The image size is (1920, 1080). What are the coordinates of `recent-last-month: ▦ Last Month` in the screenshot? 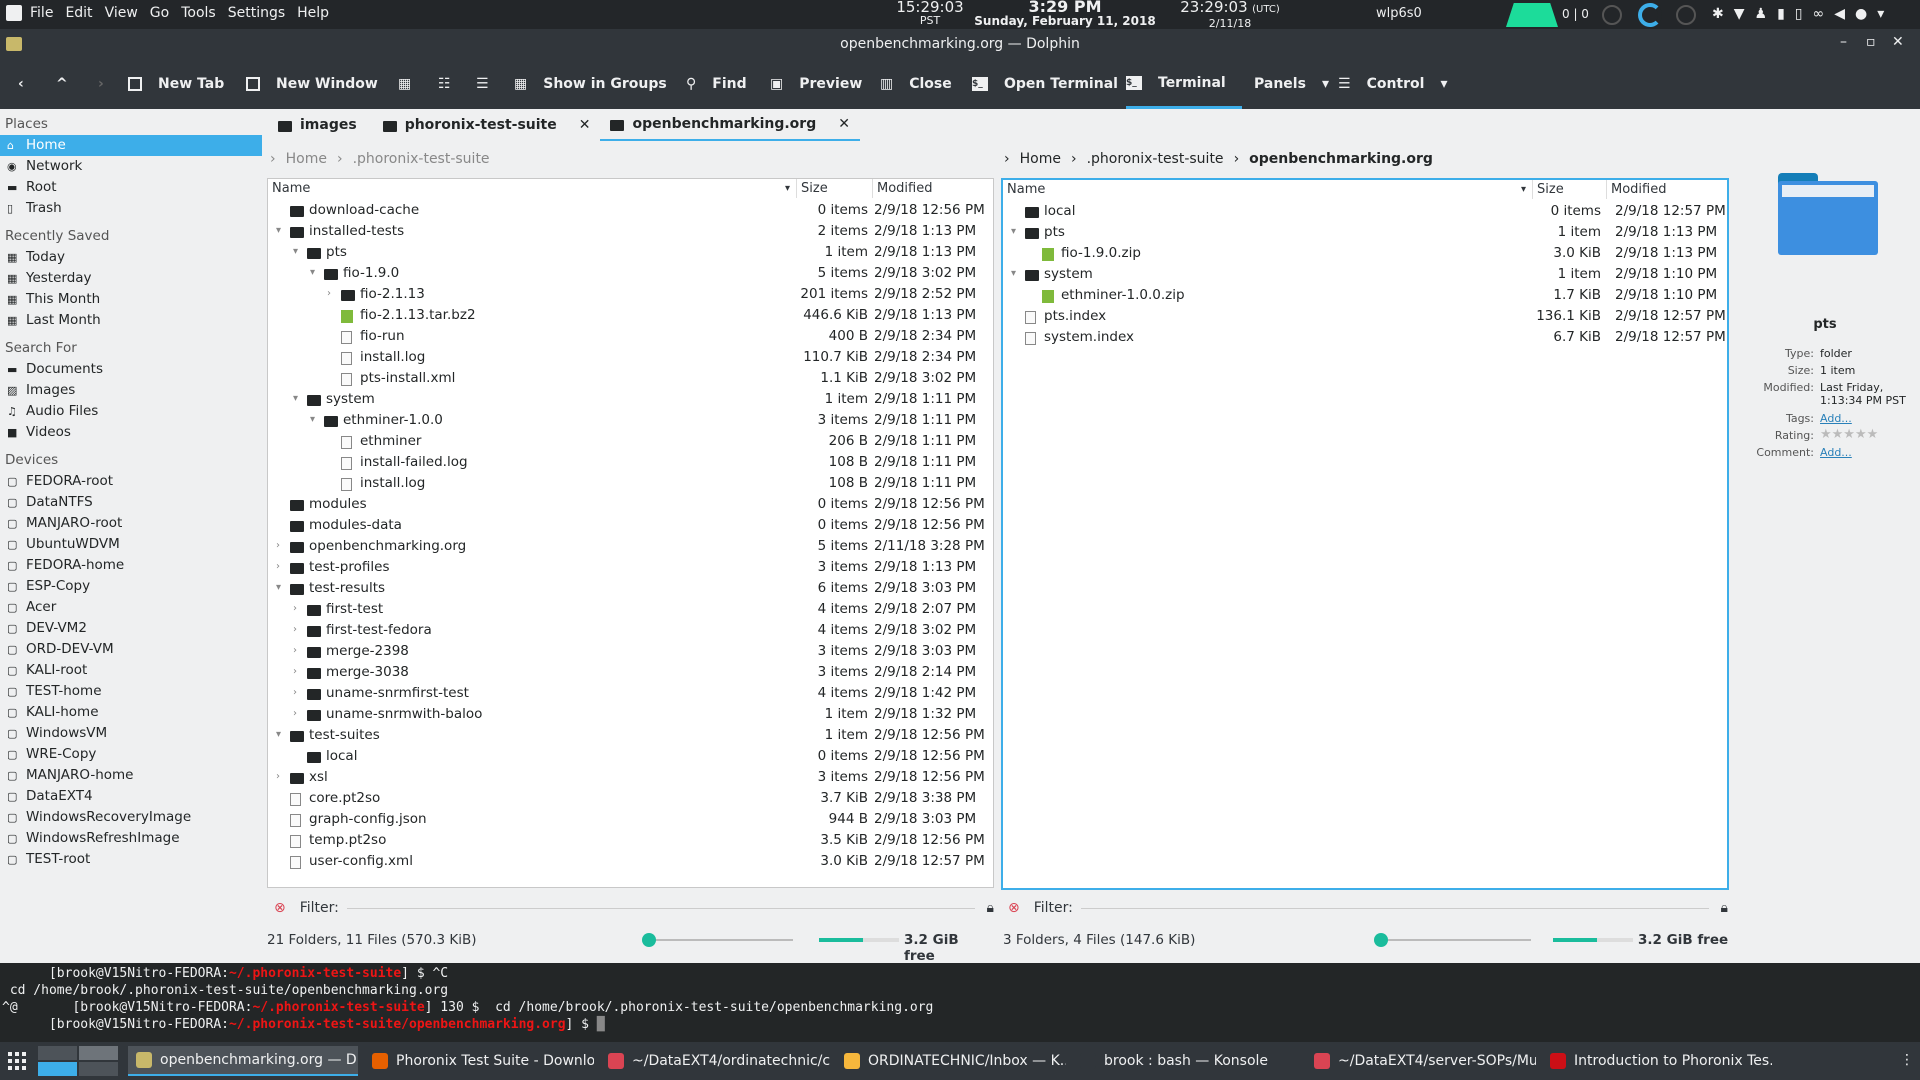 It's located at (131, 320).